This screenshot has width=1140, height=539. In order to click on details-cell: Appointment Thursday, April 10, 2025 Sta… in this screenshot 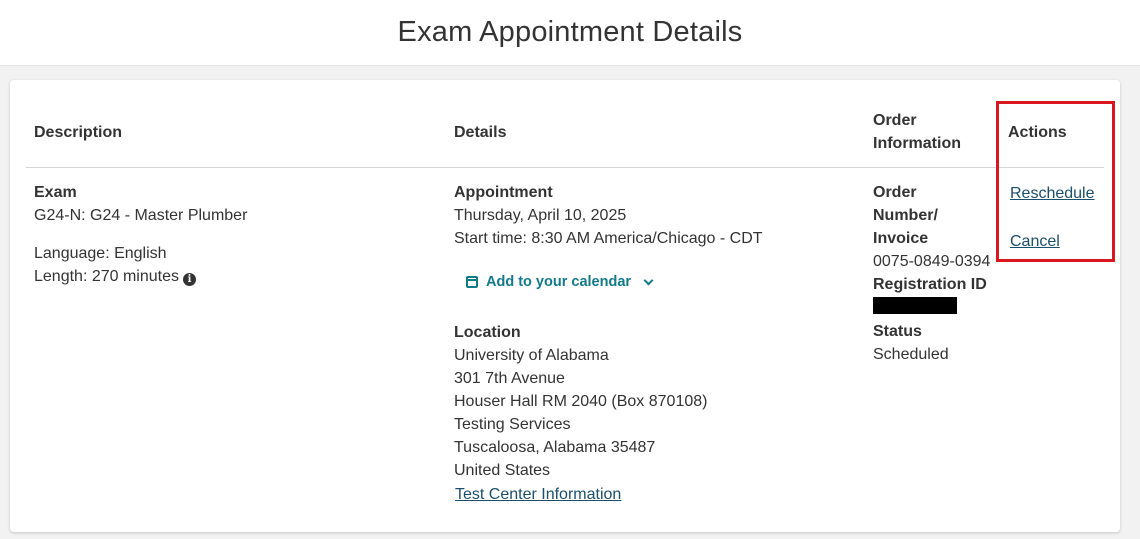, I will do `click(608, 215)`.